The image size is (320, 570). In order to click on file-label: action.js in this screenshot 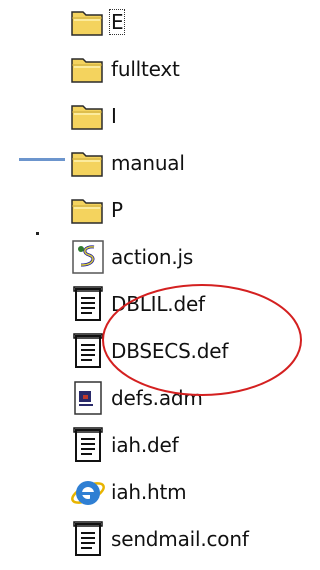, I will do `click(152, 257)`.